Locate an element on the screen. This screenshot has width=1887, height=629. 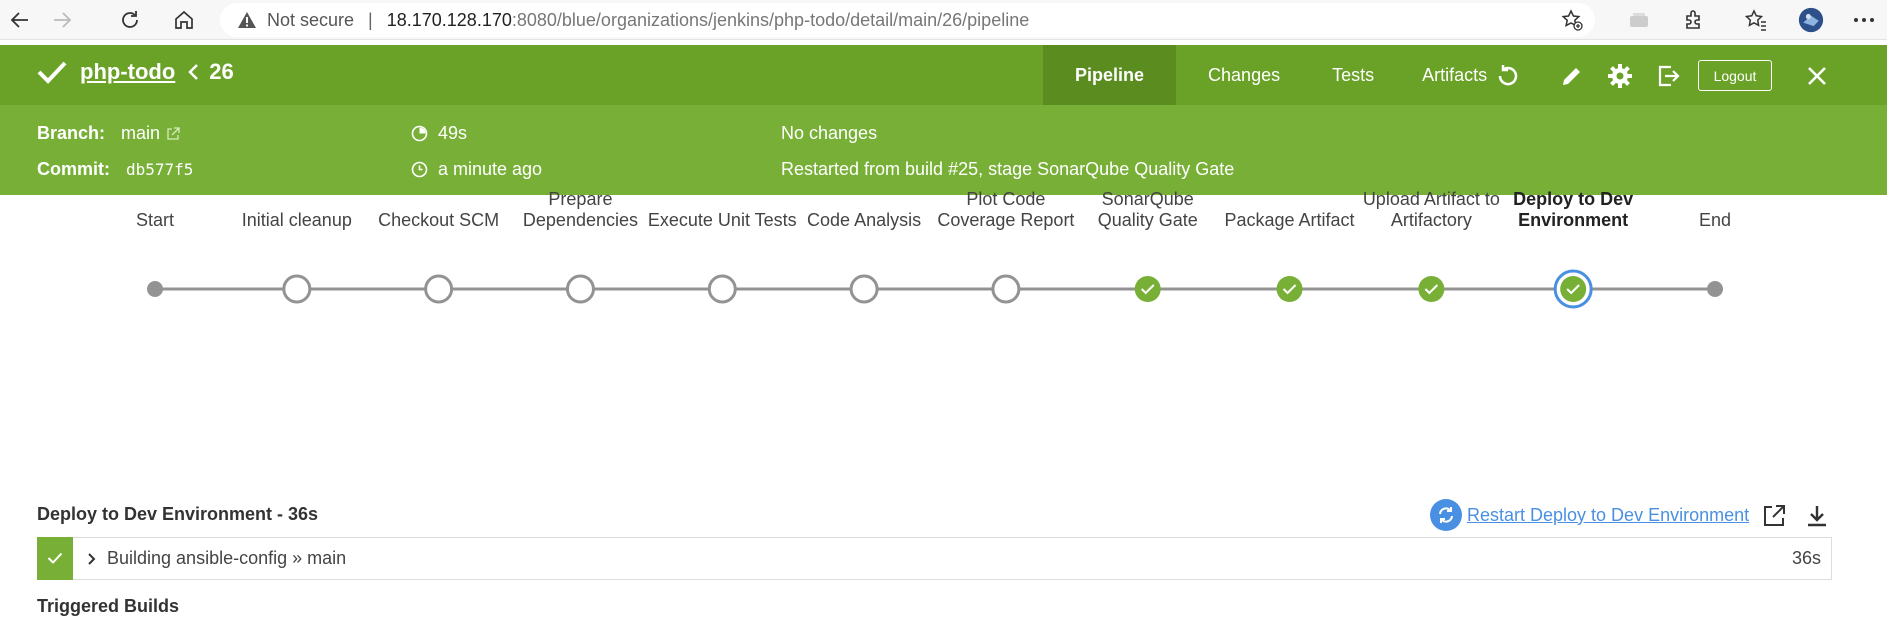
favorites-icon is located at coordinates (1755, 20).